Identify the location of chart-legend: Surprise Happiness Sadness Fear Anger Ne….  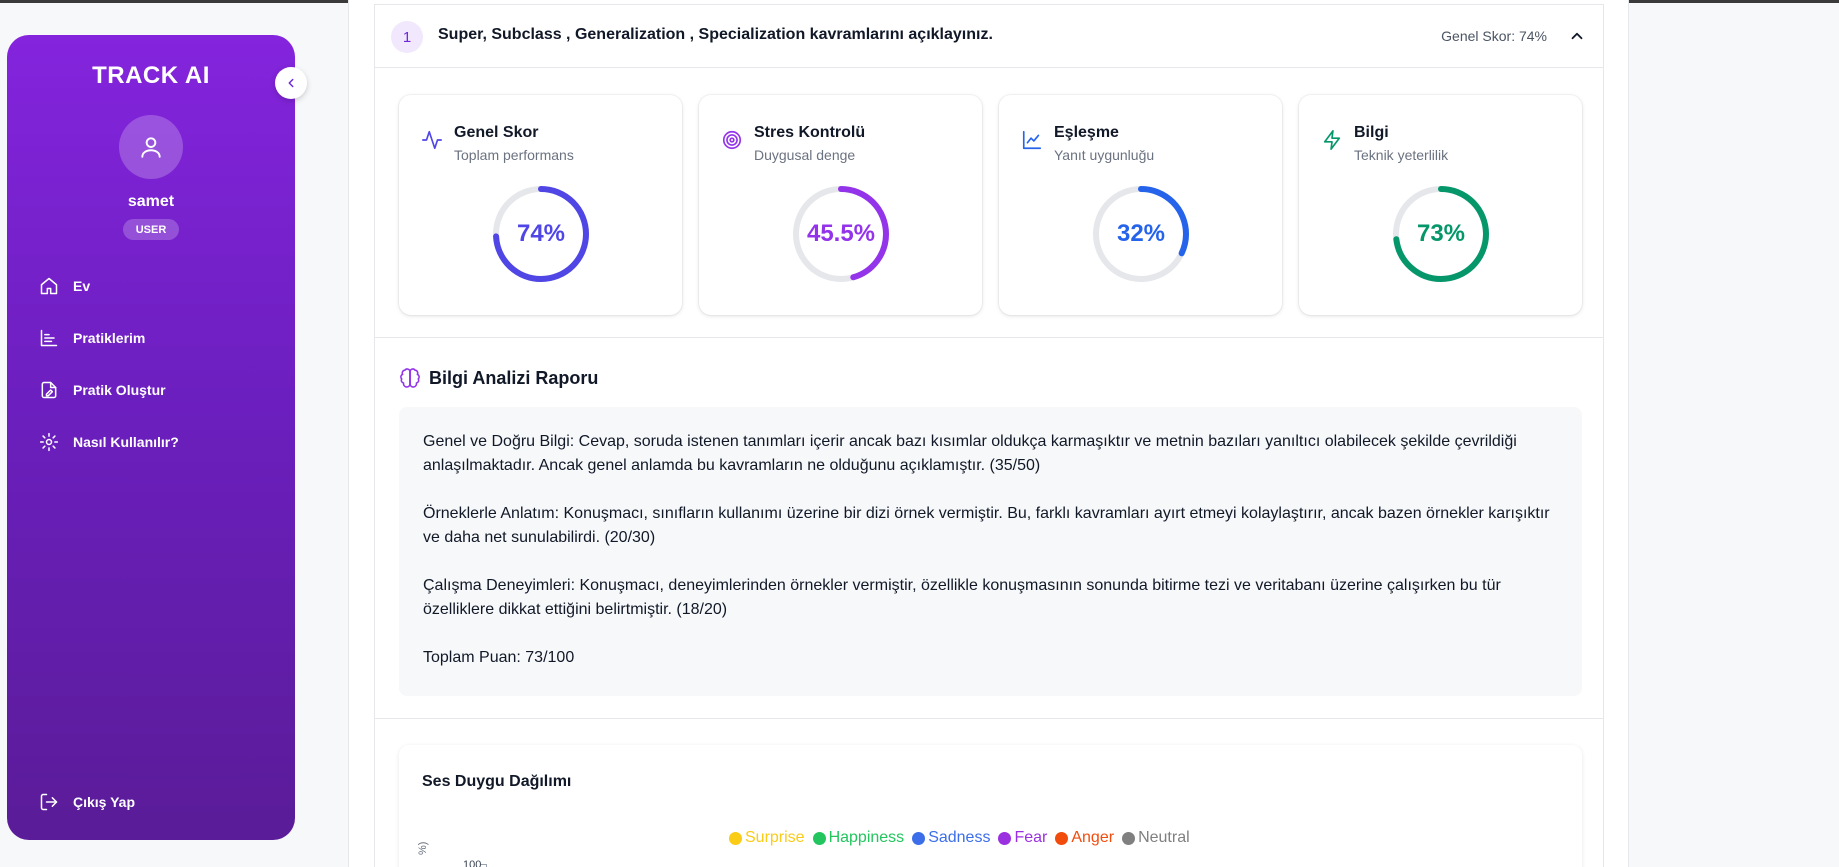
(959, 838).